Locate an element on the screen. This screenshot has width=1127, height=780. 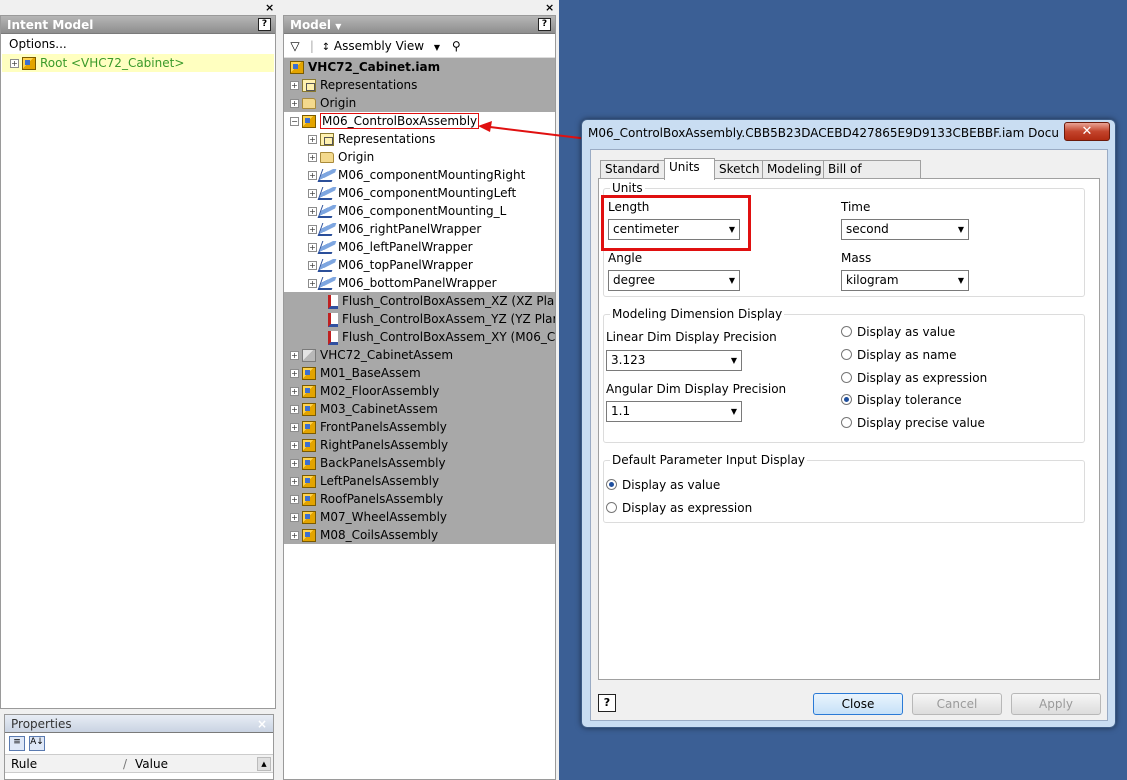
radio-display-as-expression: Display as expression is located at coordinates (914, 378).